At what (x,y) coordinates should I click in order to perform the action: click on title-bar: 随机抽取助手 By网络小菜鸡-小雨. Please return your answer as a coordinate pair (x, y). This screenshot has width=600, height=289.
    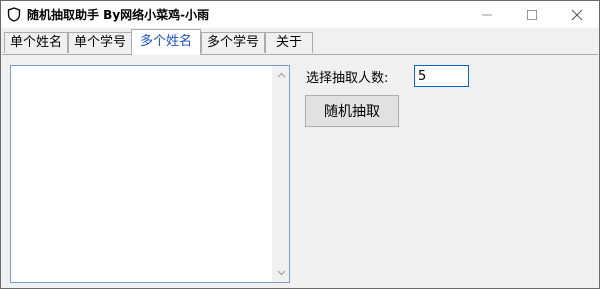
    Looking at the image, I should click on (300, 14).